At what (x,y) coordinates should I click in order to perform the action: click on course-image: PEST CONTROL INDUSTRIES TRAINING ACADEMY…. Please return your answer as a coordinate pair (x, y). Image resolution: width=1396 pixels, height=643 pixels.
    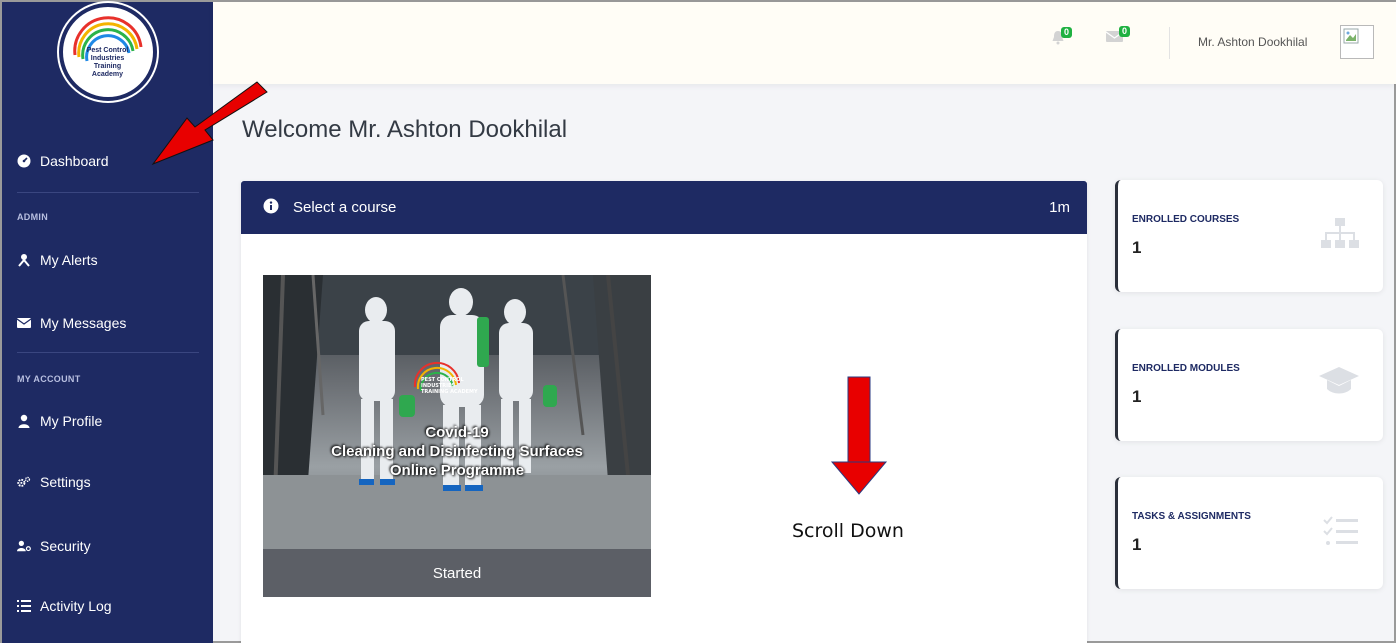
    Looking at the image, I should click on (457, 412).